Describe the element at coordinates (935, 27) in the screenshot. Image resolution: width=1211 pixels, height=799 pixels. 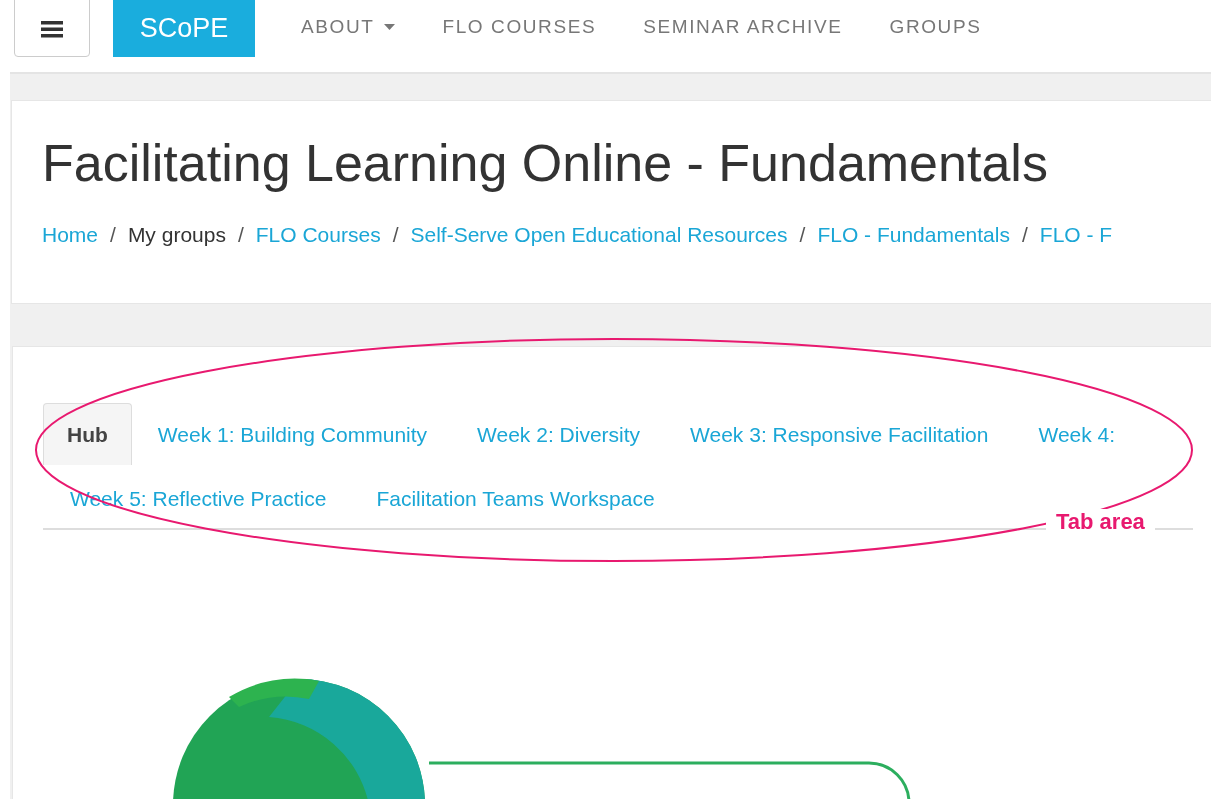
I see `nav-link: GROUPS` at that location.